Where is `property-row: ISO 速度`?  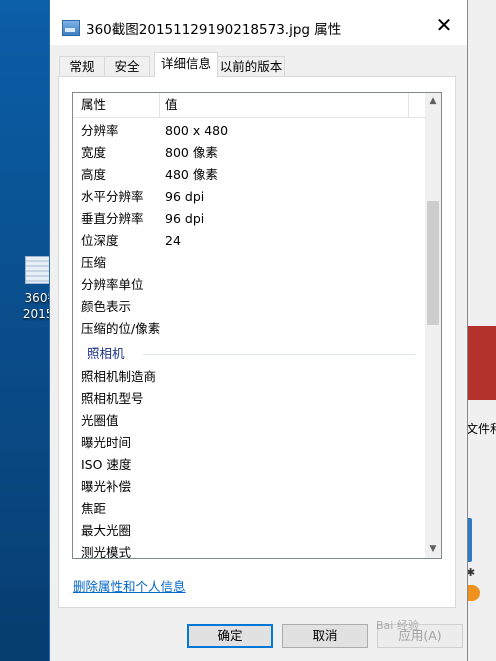
property-row: ISO 速度 is located at coordinates (249, 465).